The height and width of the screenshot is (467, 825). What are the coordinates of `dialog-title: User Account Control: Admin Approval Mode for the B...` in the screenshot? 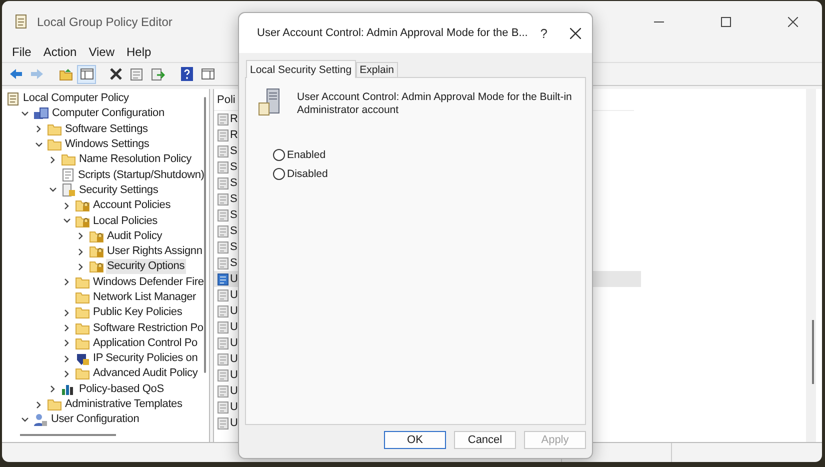 It's located at (392, 33).